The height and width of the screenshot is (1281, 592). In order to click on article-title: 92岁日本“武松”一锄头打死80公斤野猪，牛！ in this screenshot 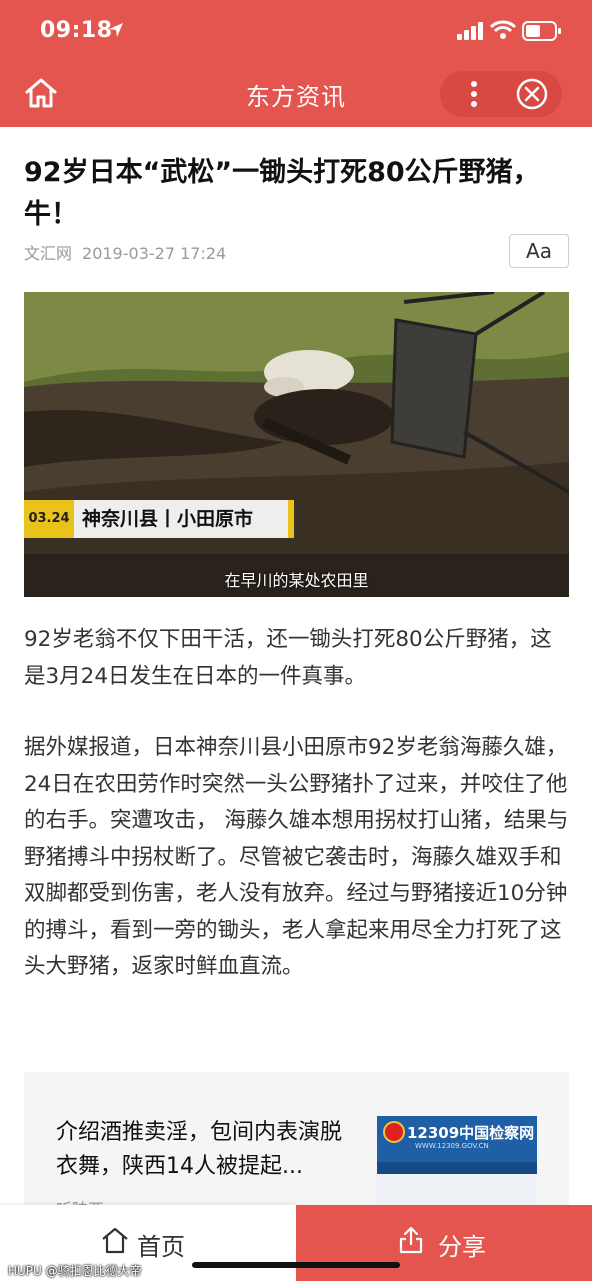, I will do `click(282, 193)`.